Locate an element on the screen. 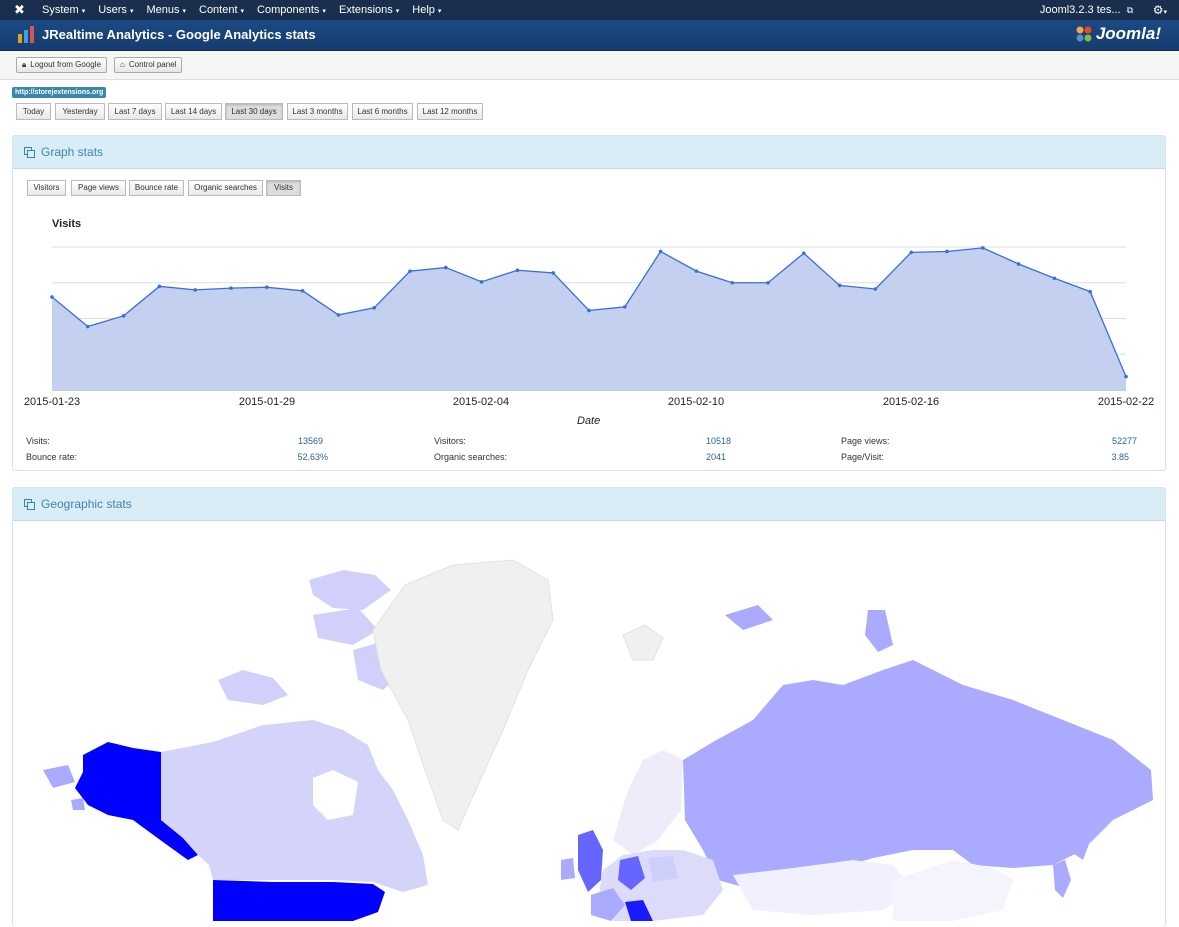 The width and height of the screenshot is (1179, 927). x-axis-label: Date is located at coordinates (589, 421).